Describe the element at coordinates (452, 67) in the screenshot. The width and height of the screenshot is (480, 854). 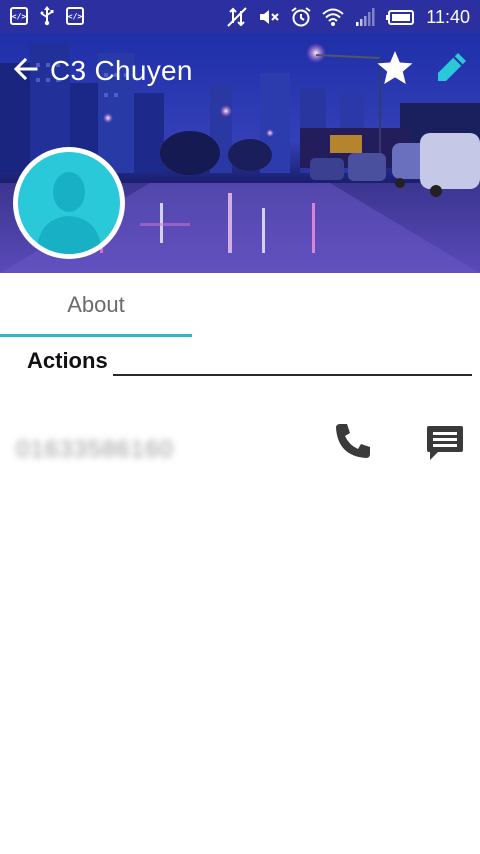
I see `pencil-icon` at that location.